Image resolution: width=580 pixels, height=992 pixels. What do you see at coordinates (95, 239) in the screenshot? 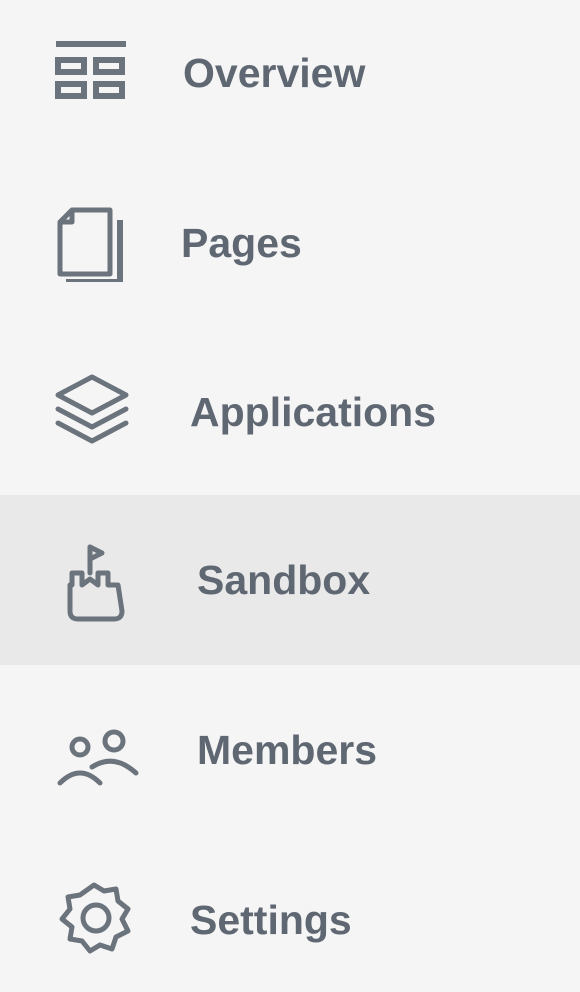
I see `pages-icon` at bounding box center [95, 239].